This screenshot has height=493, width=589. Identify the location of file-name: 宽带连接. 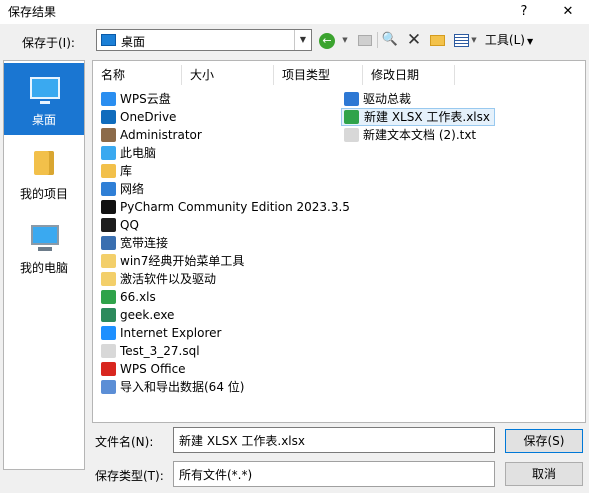
(144, 243).